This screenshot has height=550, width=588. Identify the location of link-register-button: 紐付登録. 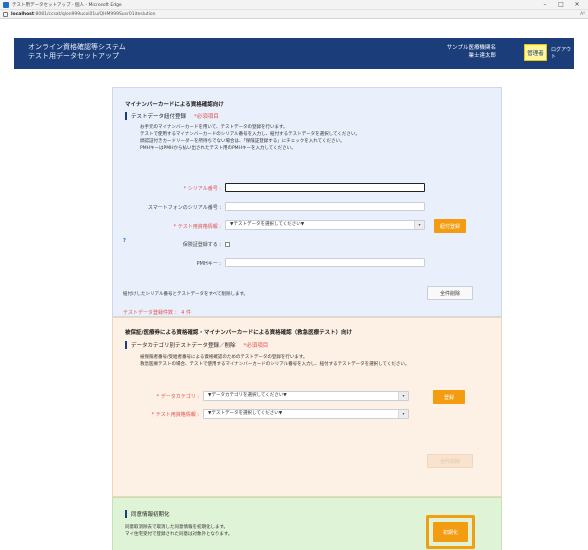
(450, 226).